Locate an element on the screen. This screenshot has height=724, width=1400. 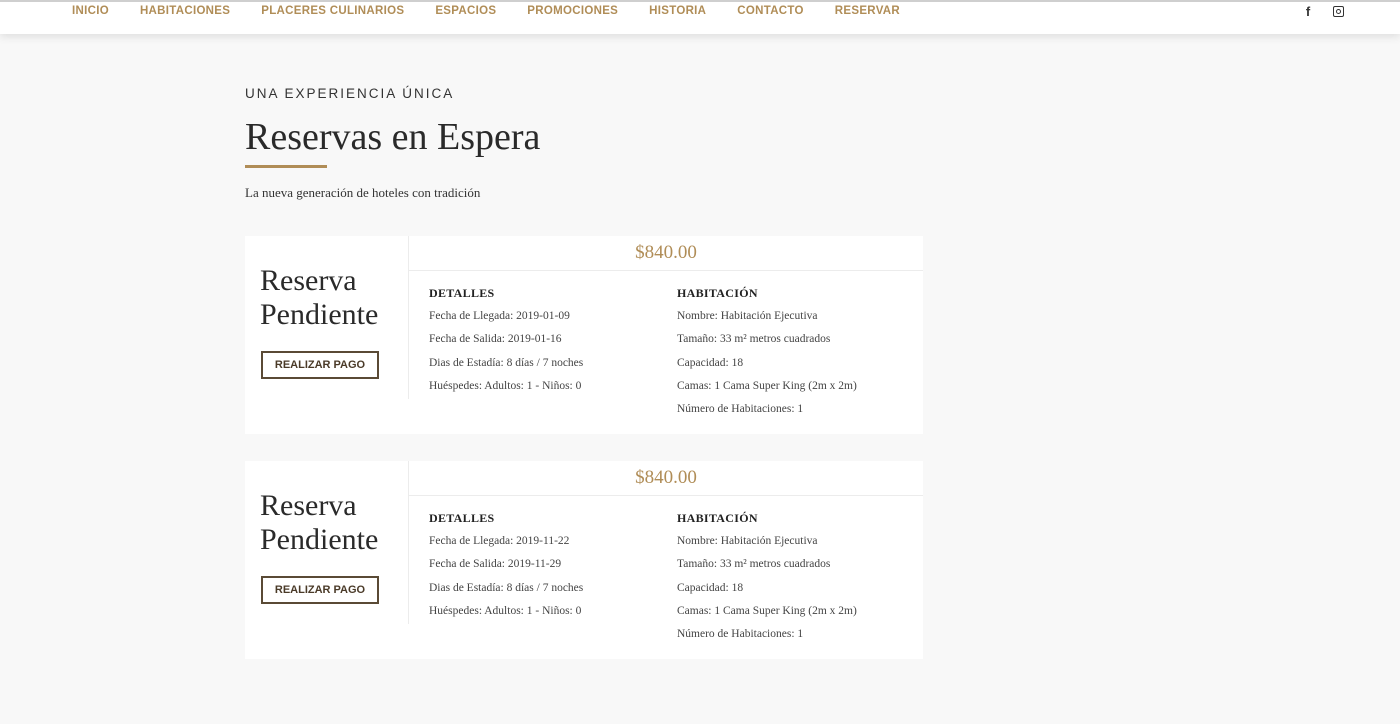
nav-placeres-culinarios: PLACERES CULINARIOS is located at coordinates (332, 11).